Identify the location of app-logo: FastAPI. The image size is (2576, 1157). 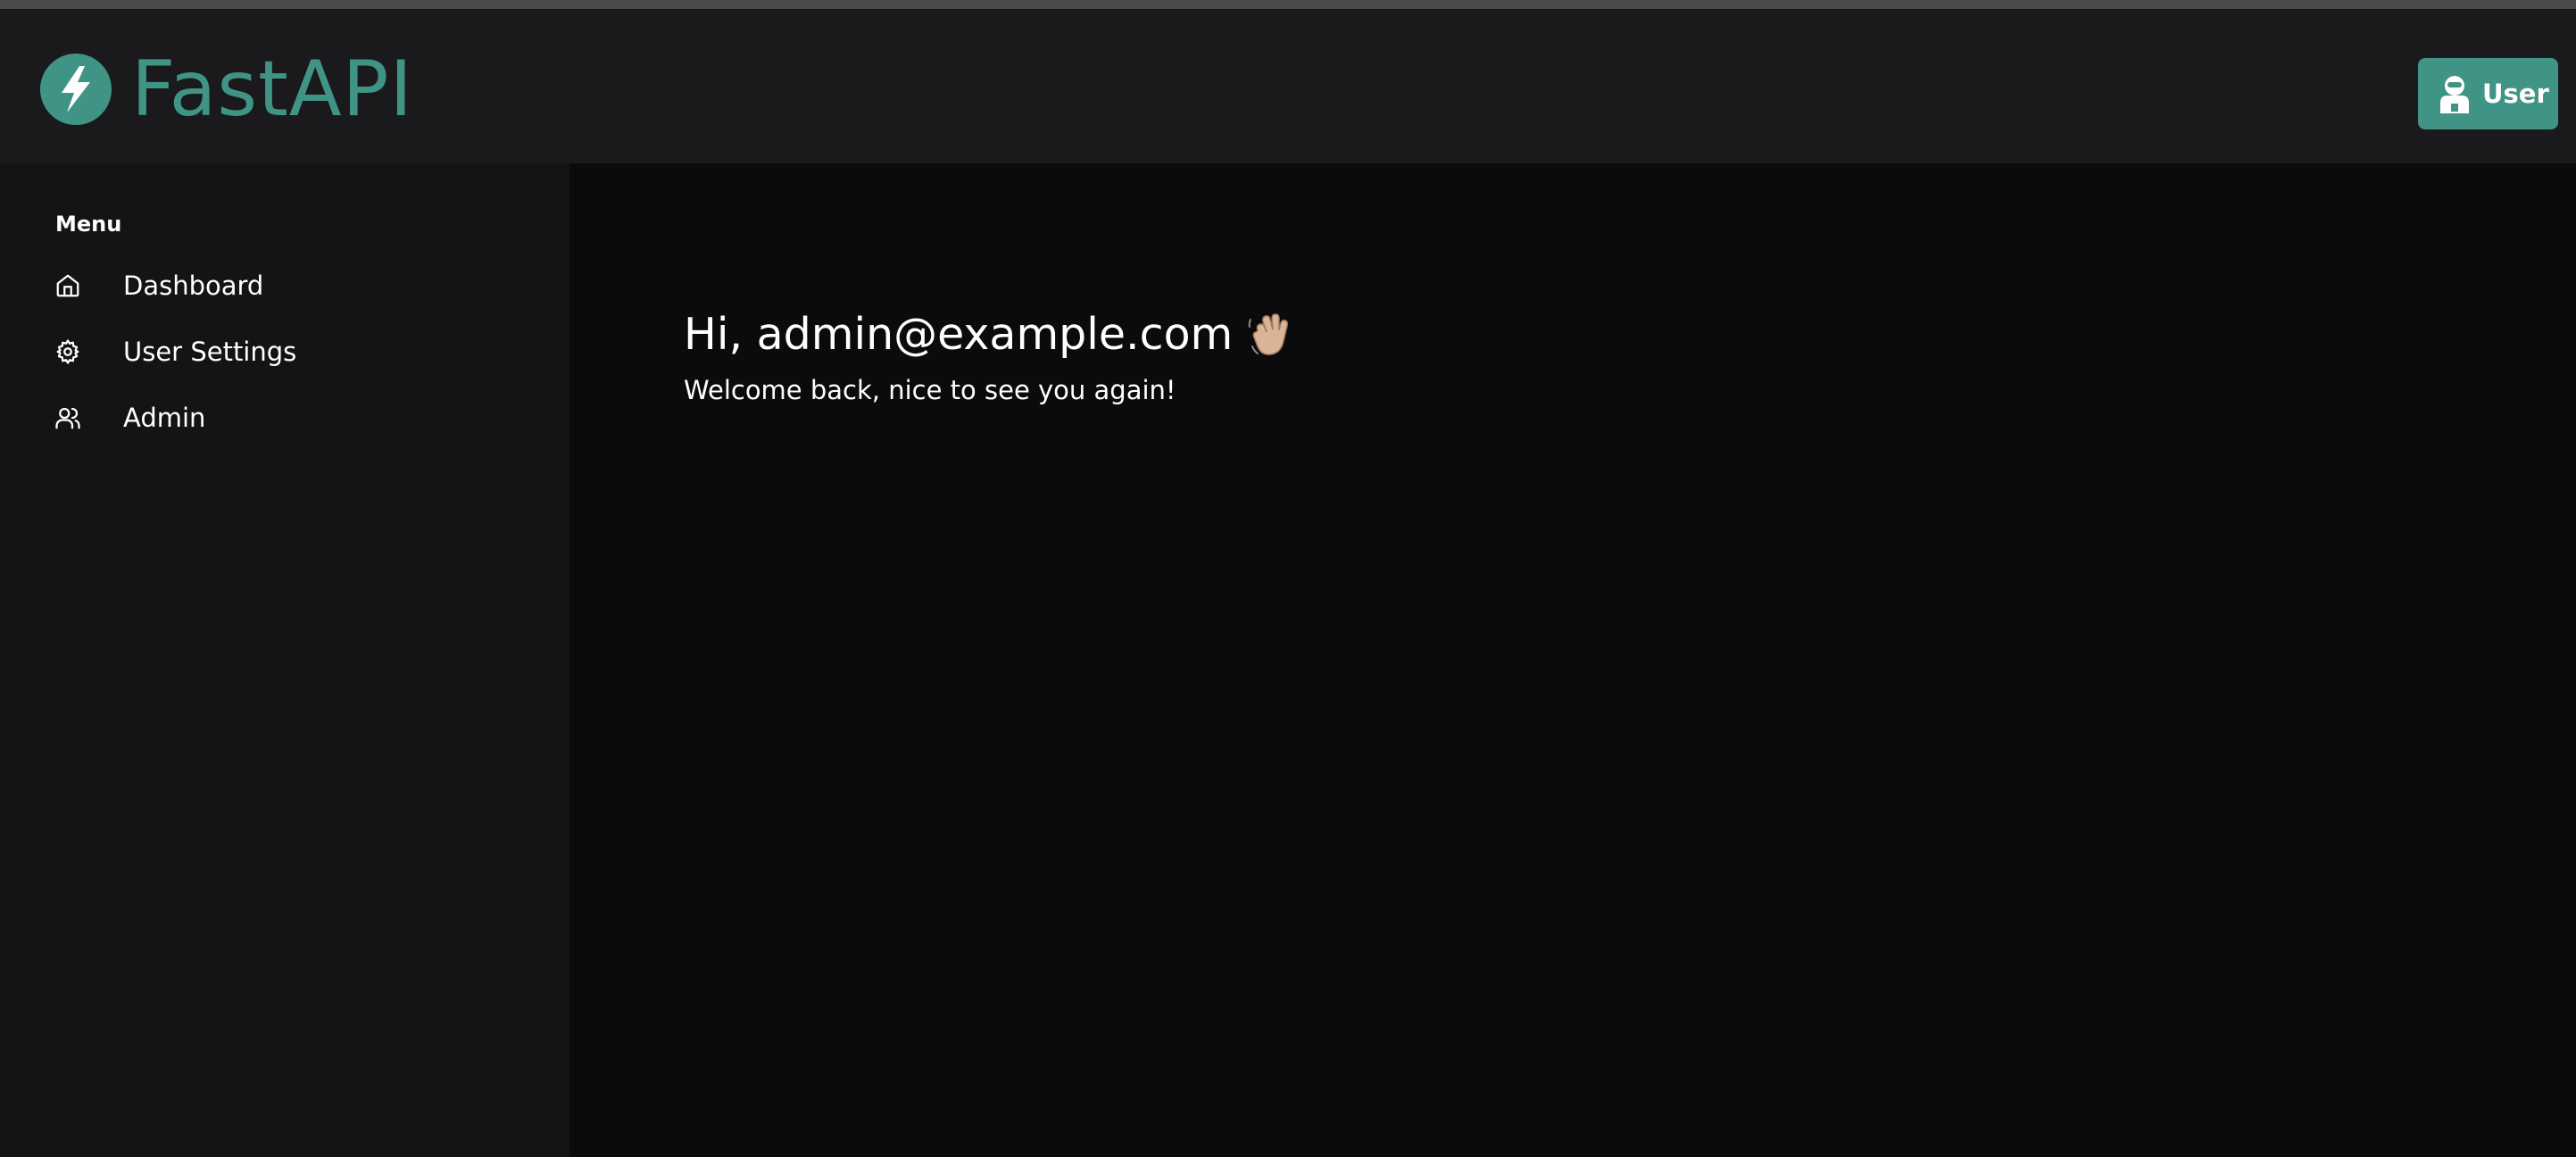
(227, 89).